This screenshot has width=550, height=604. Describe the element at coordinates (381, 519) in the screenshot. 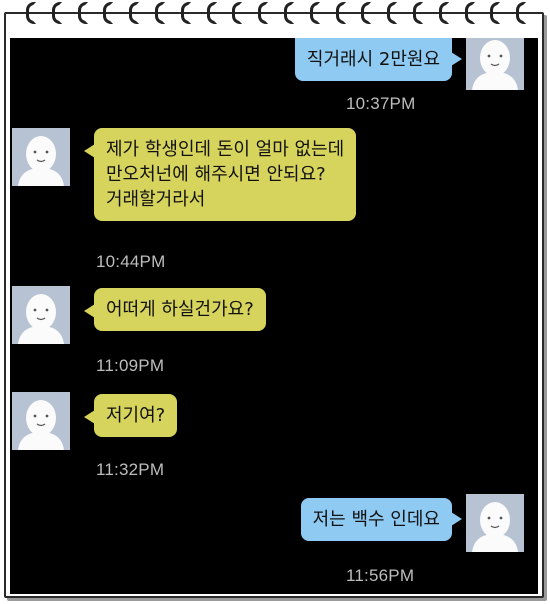

I see `chat-bubble-sent: 저는 백수 인데요` at that location.